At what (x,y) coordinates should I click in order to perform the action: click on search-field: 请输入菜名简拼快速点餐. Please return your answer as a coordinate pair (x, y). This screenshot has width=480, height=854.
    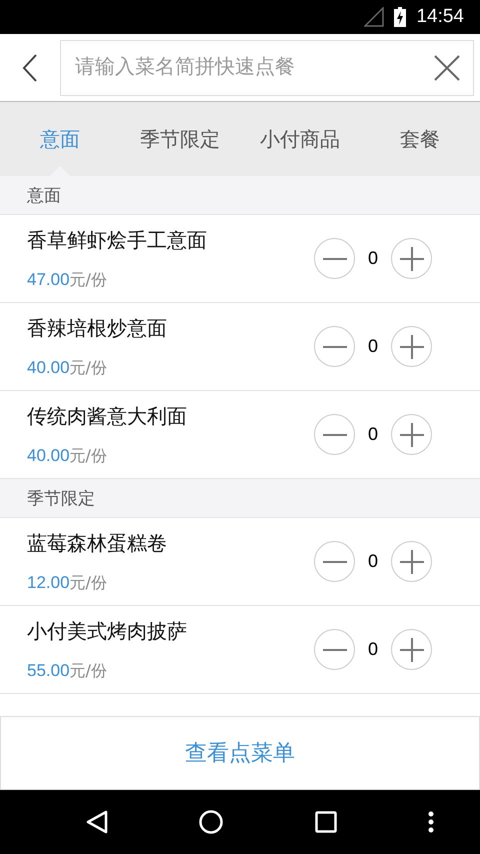
    Looking at the image, I should click on (267, 68).